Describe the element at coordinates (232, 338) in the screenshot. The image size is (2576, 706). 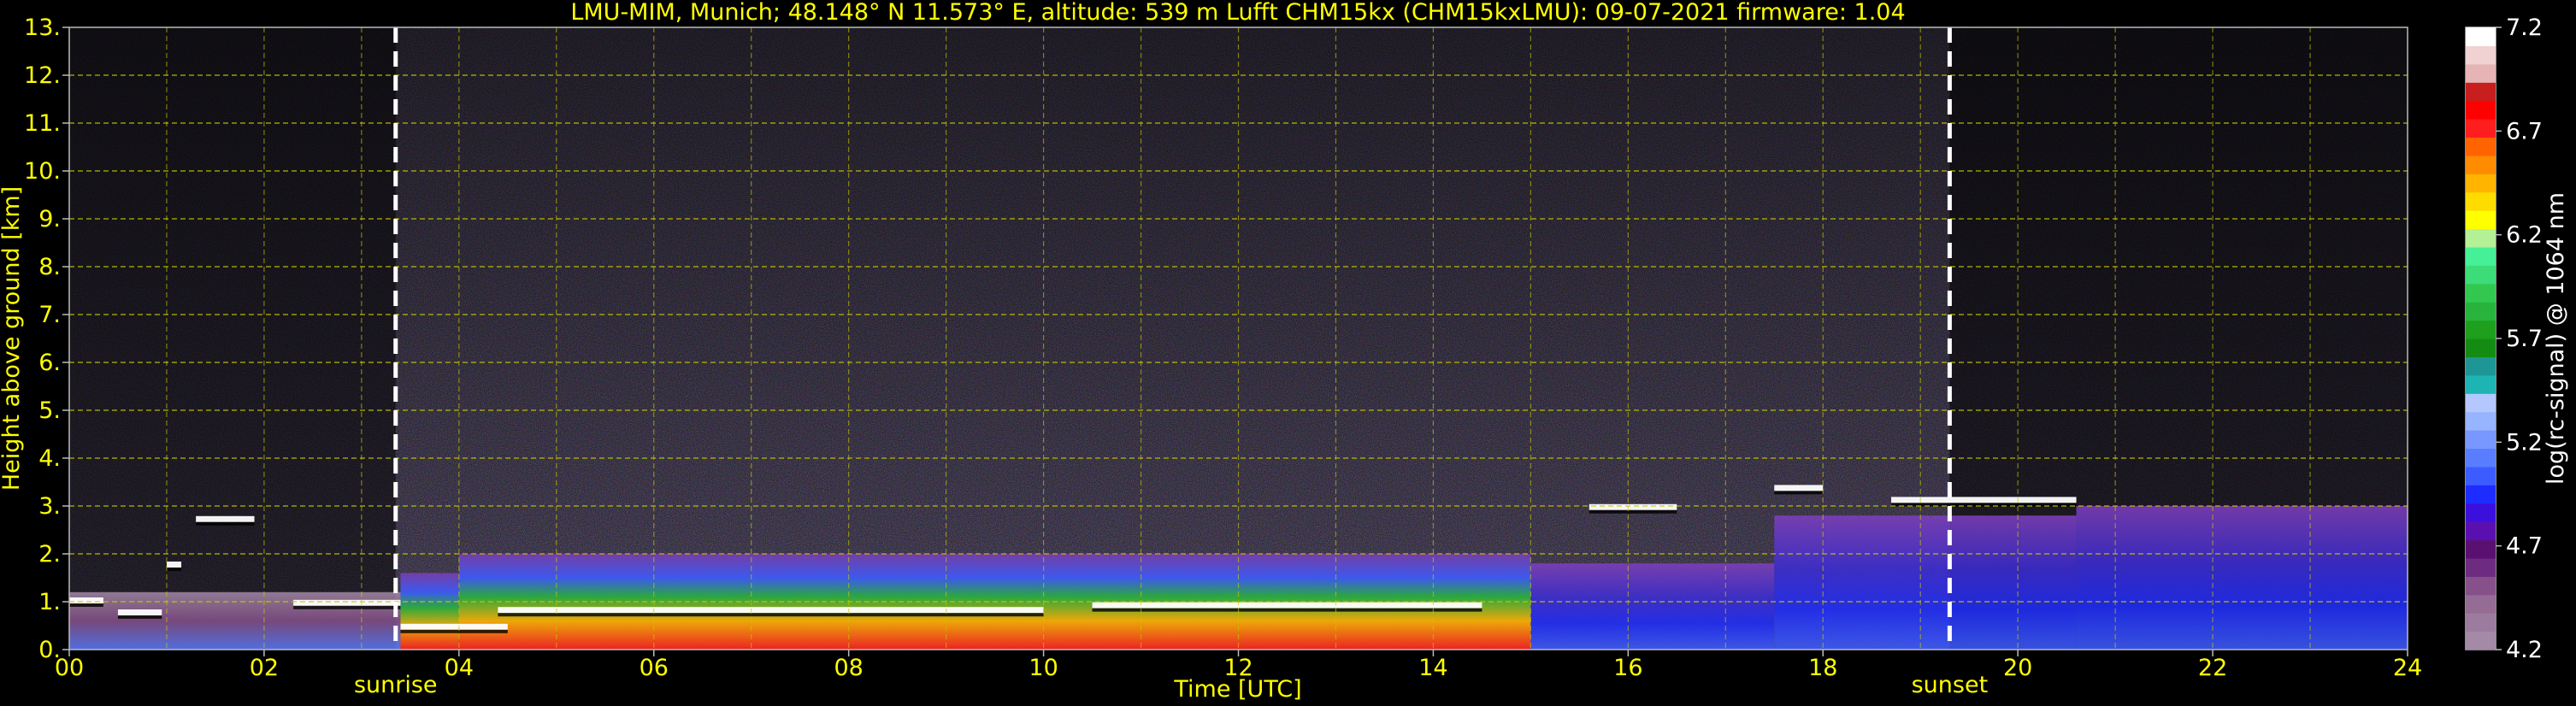
I see `night-mask-morning` at that location.